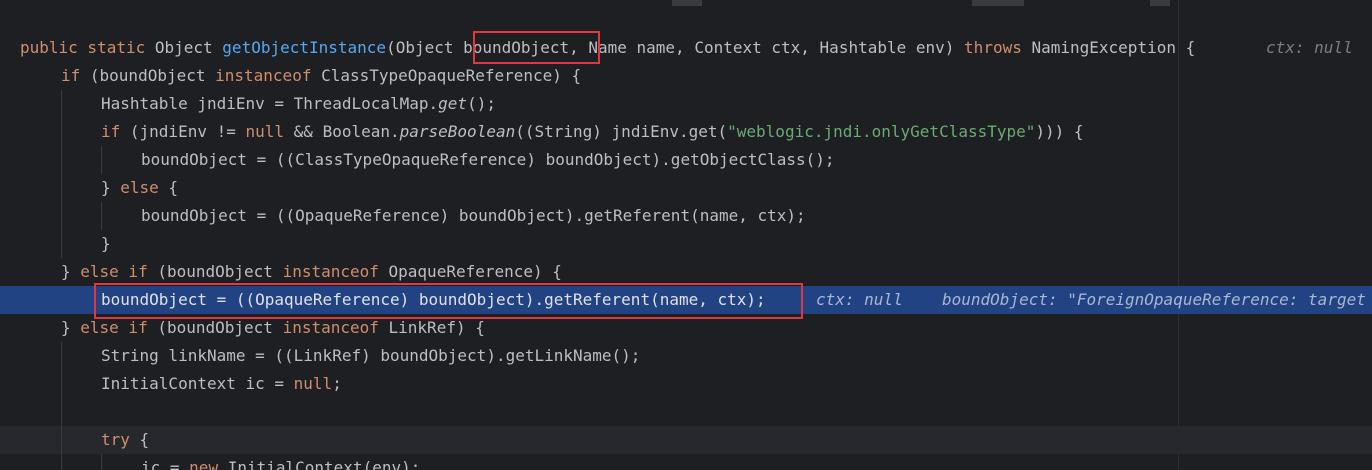 The height and width of the screenshot is (470, 1372). What do you see at coordinates (993, 47) in the screenshot?
I see `keyword-throws: throws` at bounding box center [993, 47].